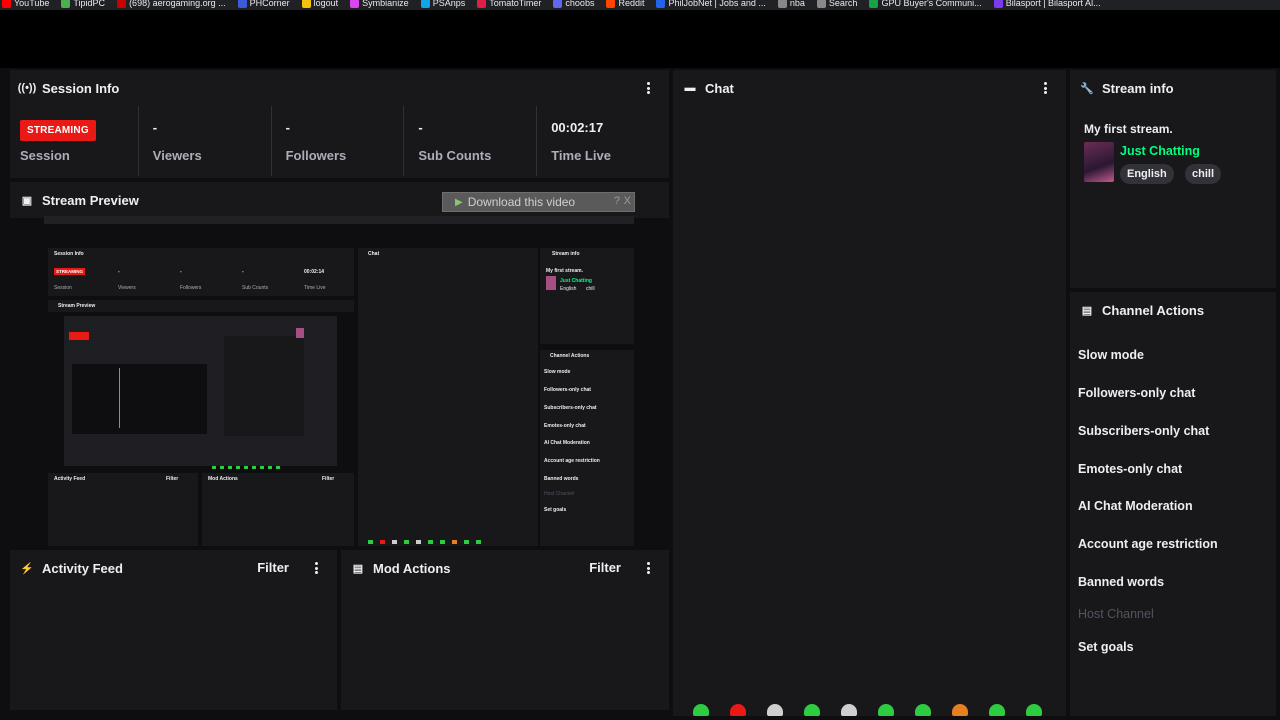  Describe the element at coordinates (328, 479) in the screenshot. I see `mini-filter: Filter` at that location.